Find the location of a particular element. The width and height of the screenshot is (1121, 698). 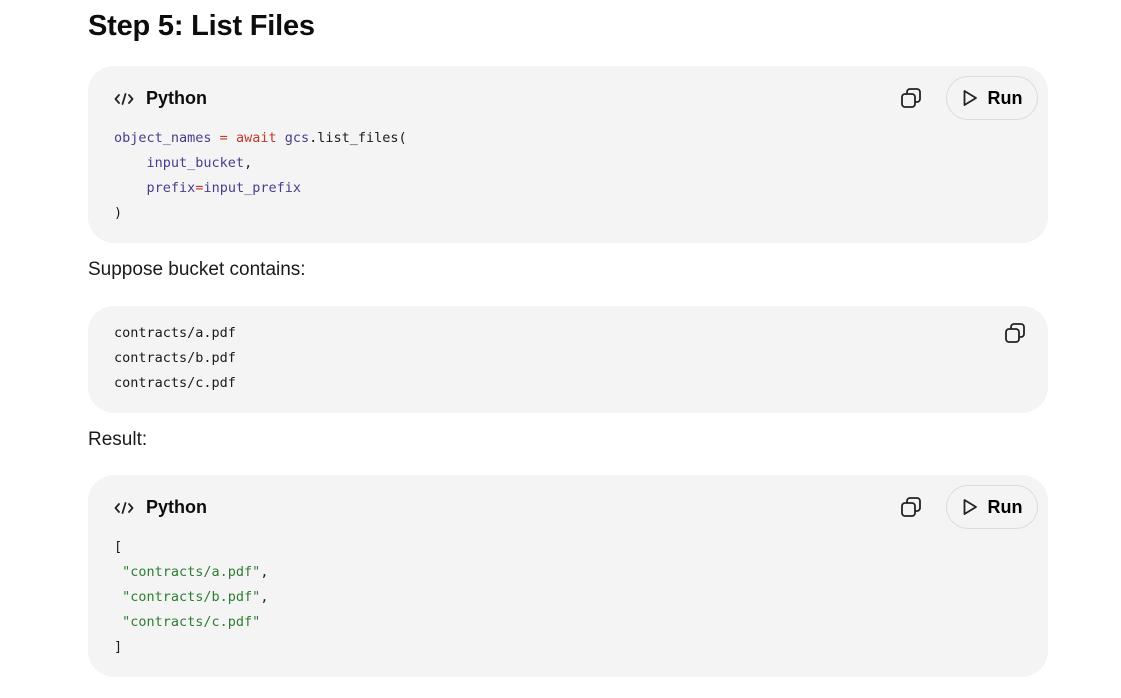

paragraph-bucket-contents: Suppose bucket contains: is located at coordinates (197, 269).